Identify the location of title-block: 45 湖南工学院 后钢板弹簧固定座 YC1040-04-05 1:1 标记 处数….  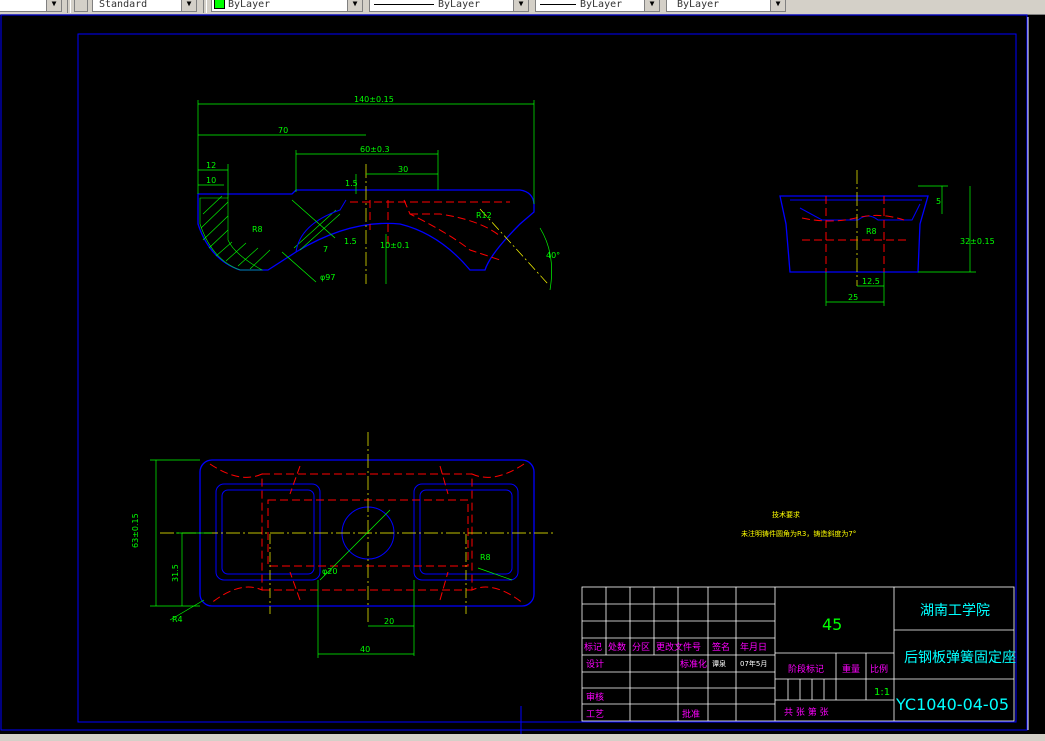
(798, 654).